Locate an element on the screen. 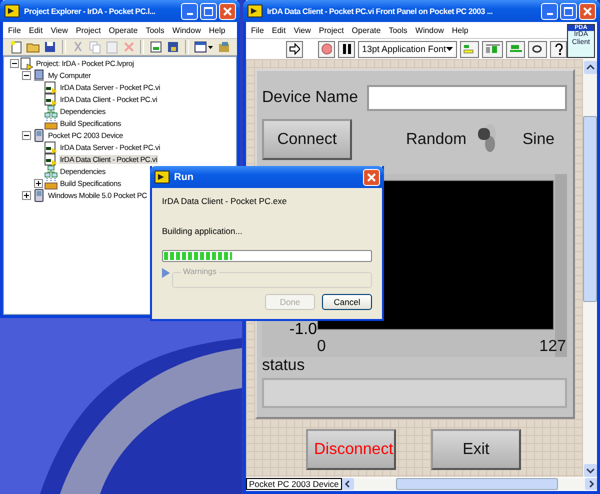 The image size is (600, 494). target-label: Pocket PC 2003 Device is located at coordinates (294, 484).